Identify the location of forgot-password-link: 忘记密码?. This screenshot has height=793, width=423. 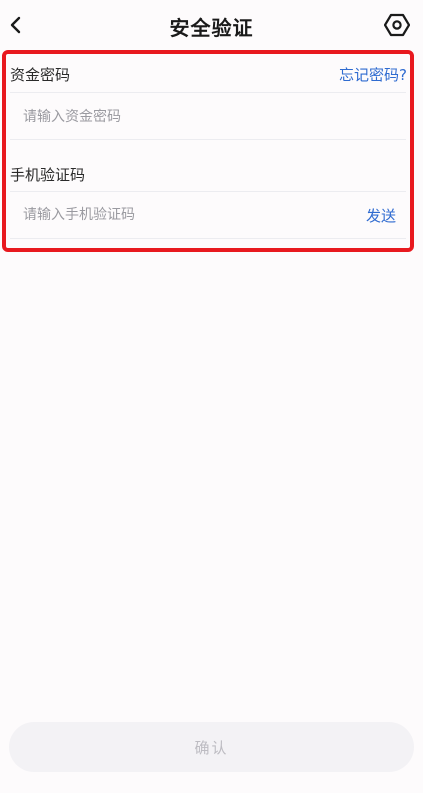
(373, 74).